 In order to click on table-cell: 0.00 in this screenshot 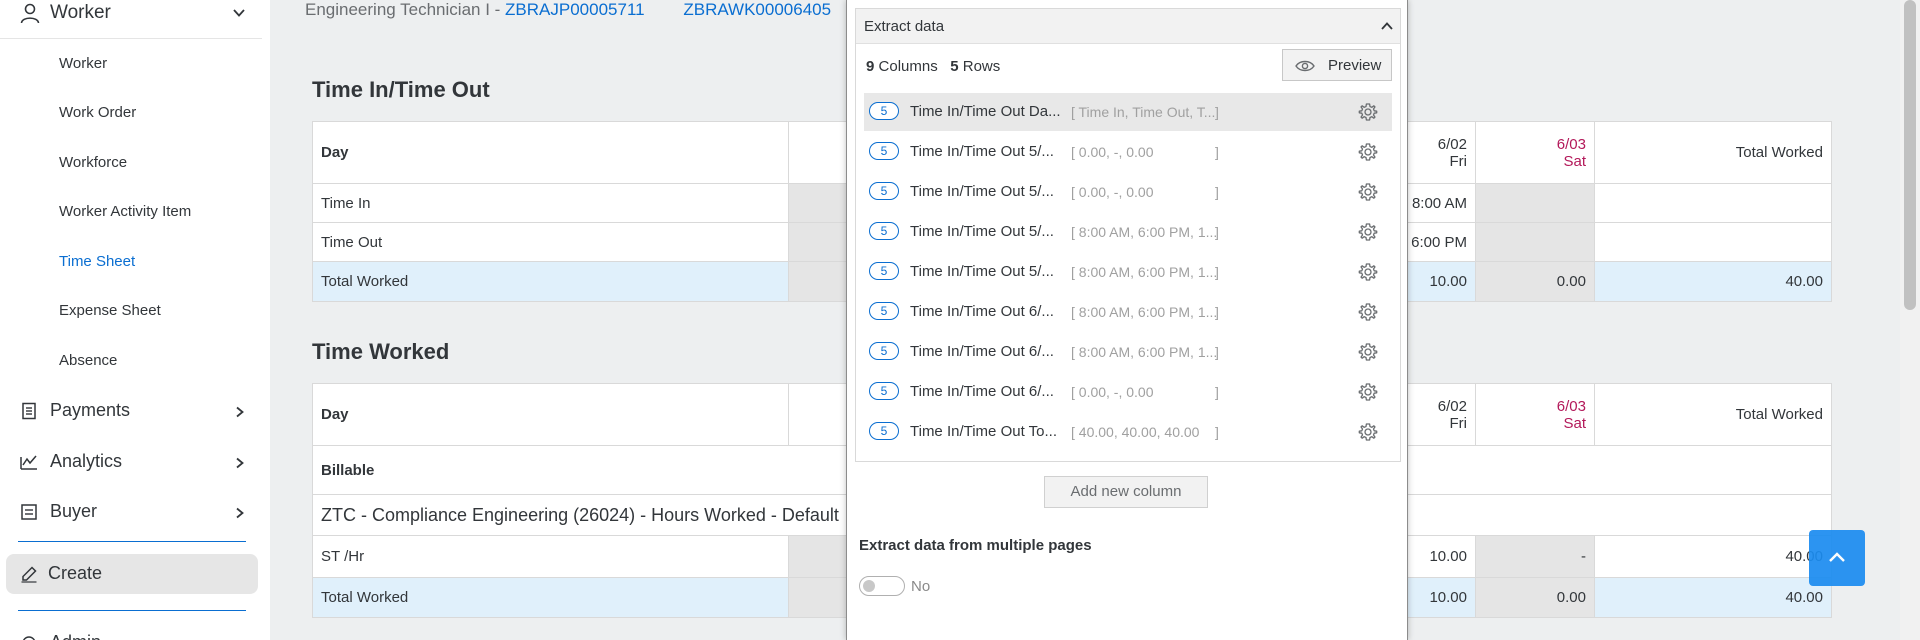, I will do `click(1535, 281)`.